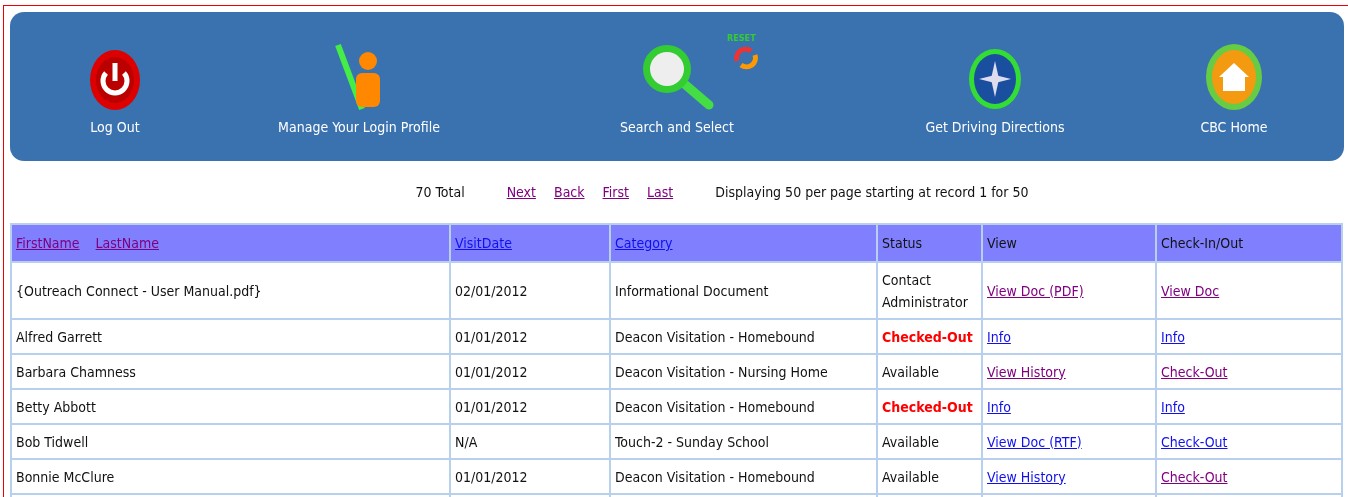 The width and height of the screenshot is (1348, 497). I want to click on nav-link: Manage Your Login Profile, so click(359, 126).